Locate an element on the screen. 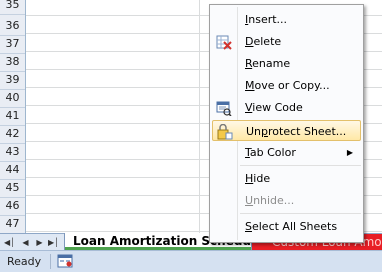 The width and height of the screenshot is (382, 272). menu-item-label: View Code is located at coordinates (274, 107).